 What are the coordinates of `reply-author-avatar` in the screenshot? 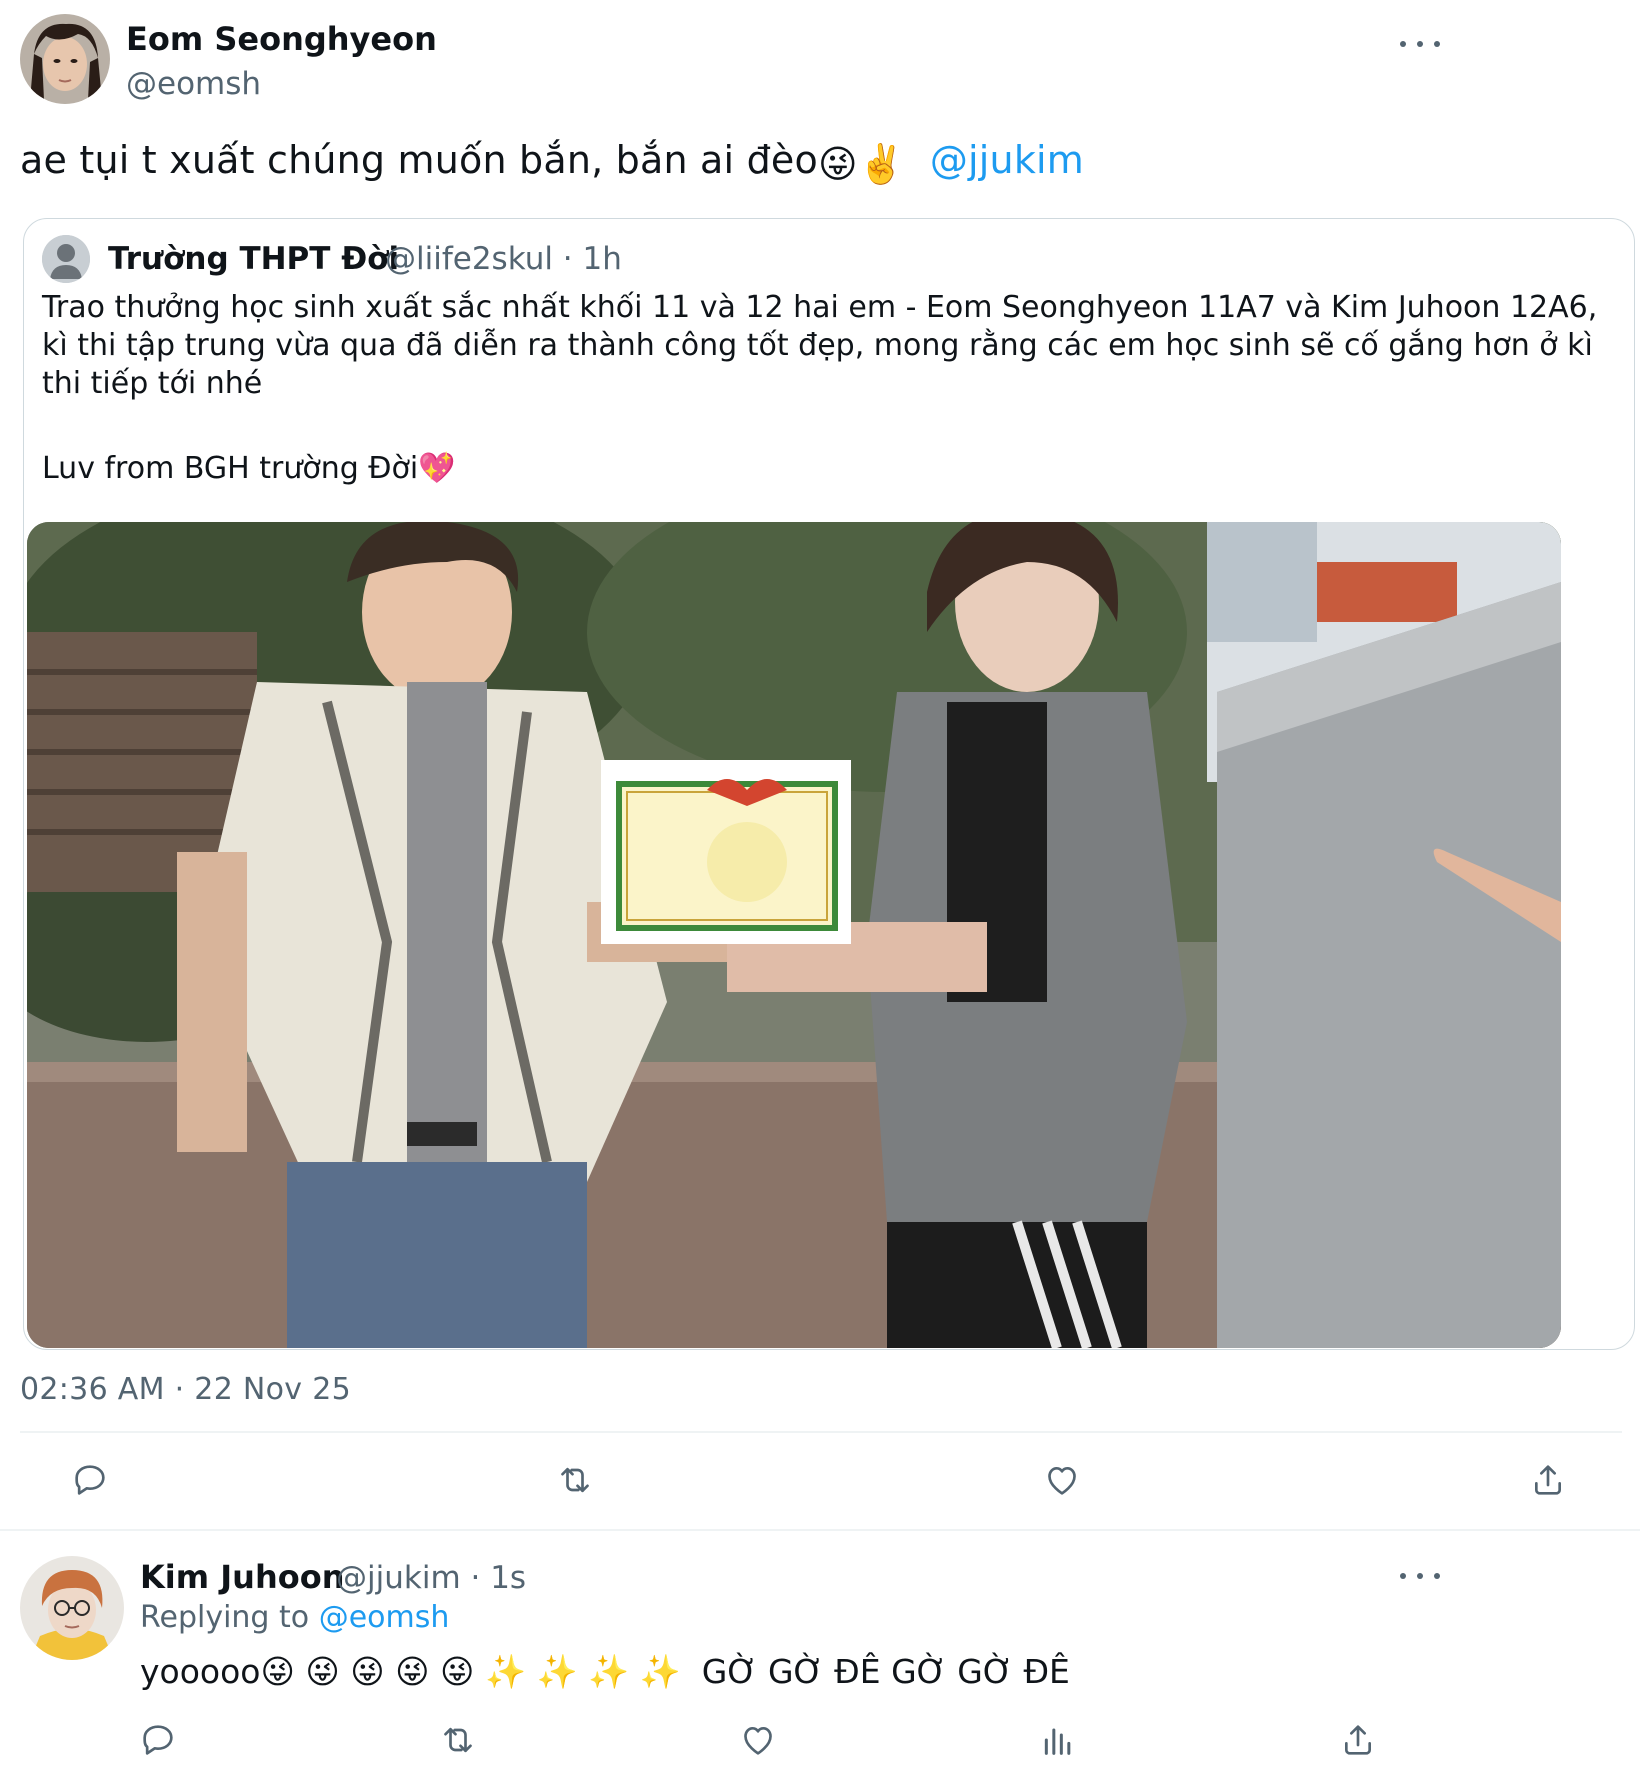 It's located at (72, 1608).